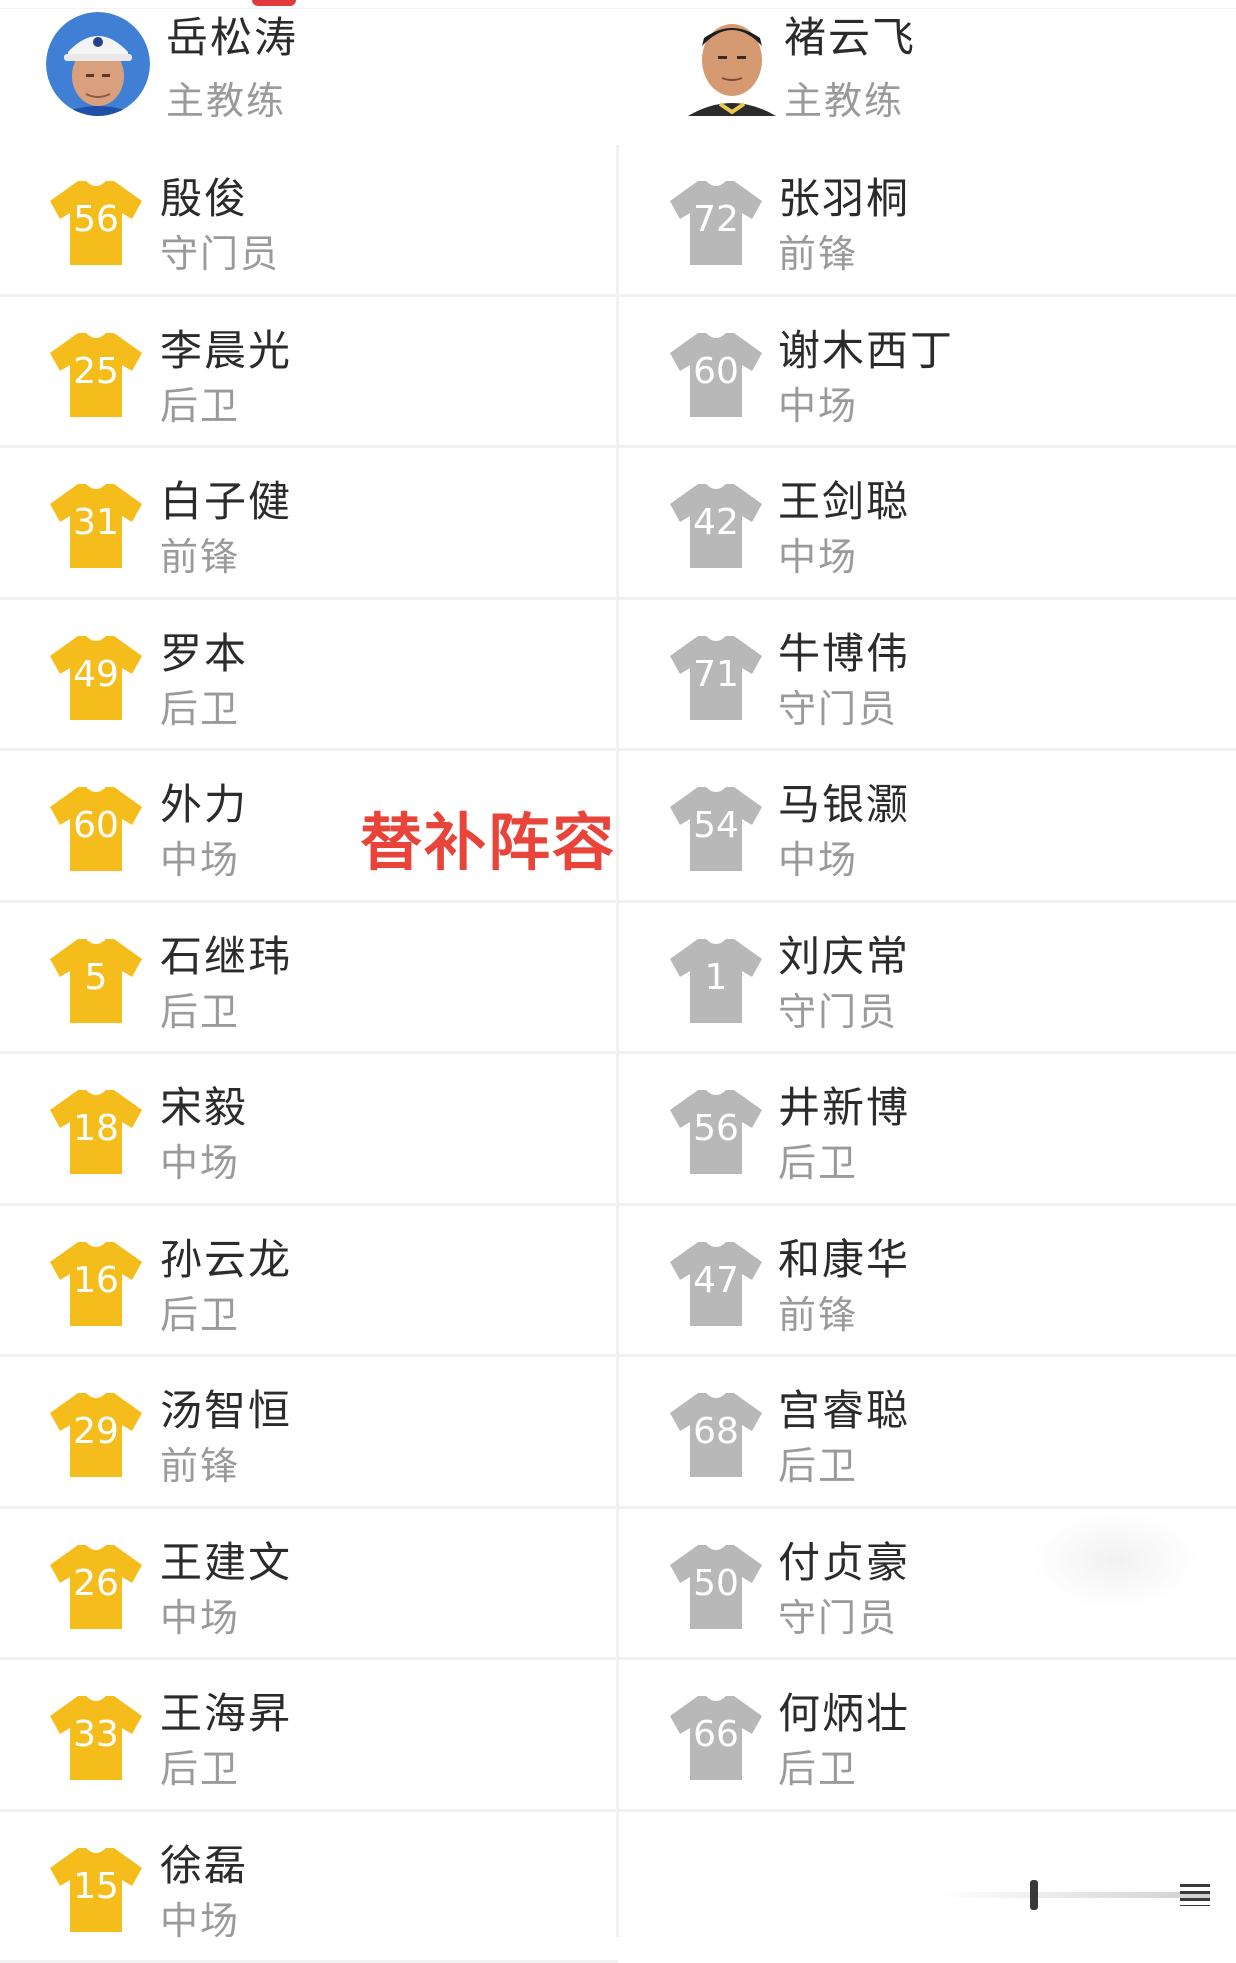  I want to click on home-player-row: 25 李晨光后卫, so click(309, 373).